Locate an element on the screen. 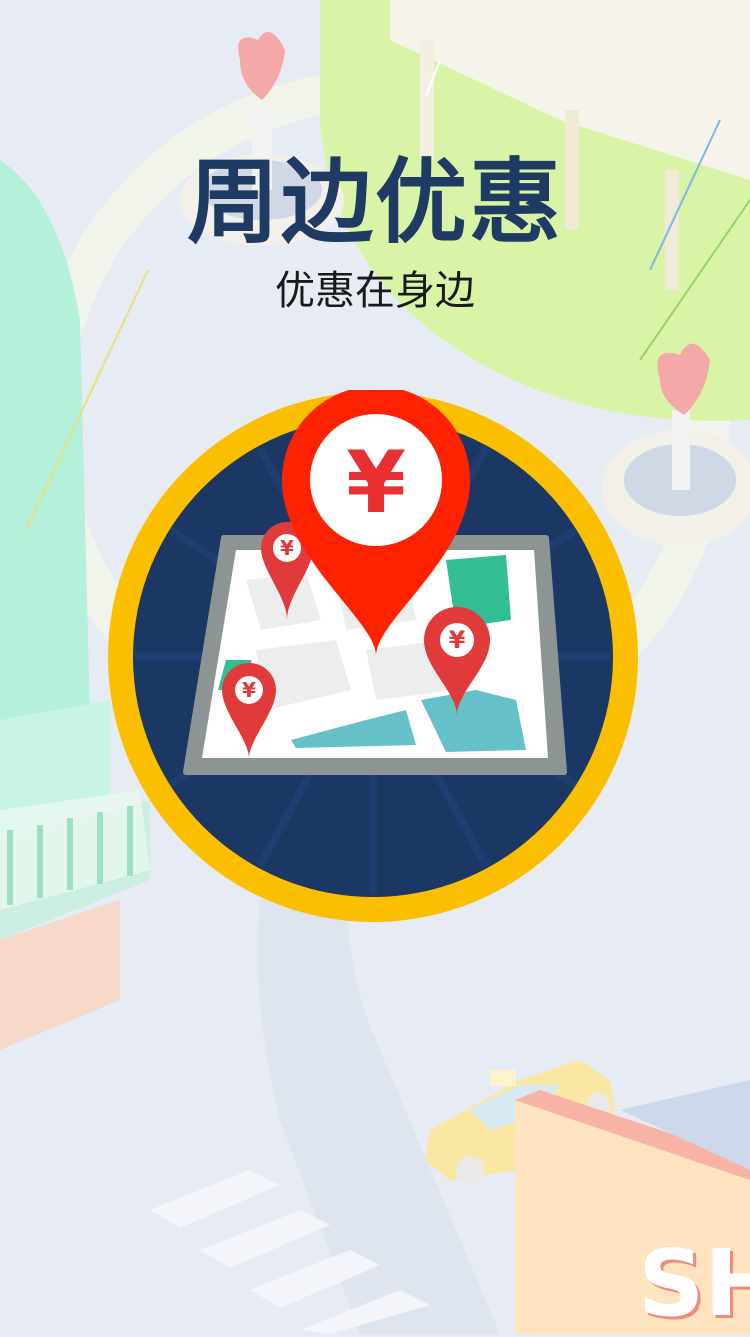 The width and height of the screenshot is (750, 1337). page-subtitle: 优惠在身边 is located at coordinates (375, 291).